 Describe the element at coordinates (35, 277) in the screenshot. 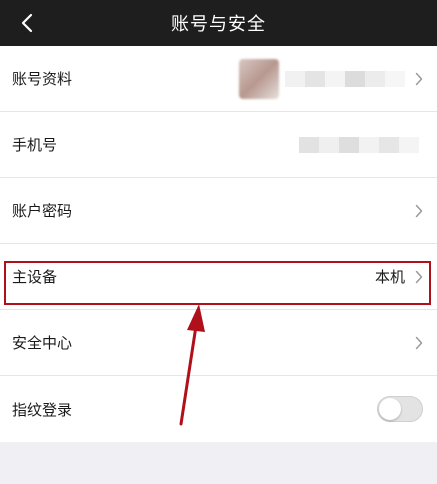

I see `row-label: 主设备` at that location.